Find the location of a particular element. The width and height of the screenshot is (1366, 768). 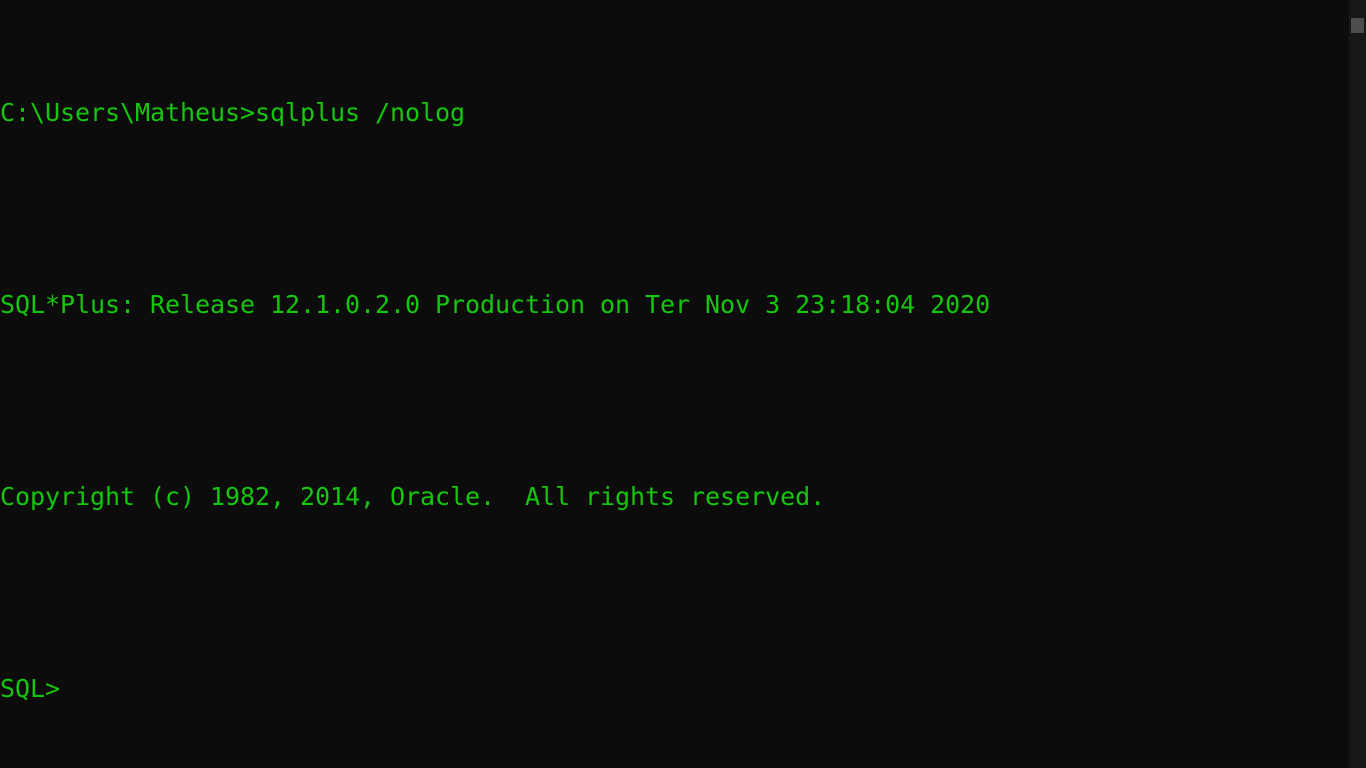

sql-prompt: SQL> is located at coordinates (495, 689).